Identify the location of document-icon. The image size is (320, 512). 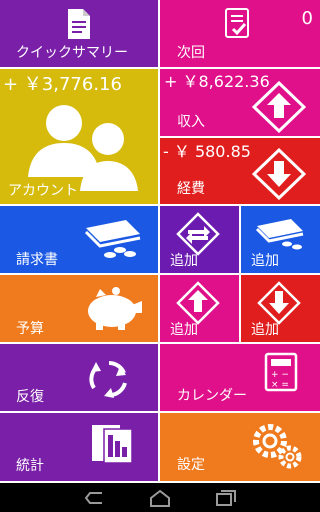
(79, 24).